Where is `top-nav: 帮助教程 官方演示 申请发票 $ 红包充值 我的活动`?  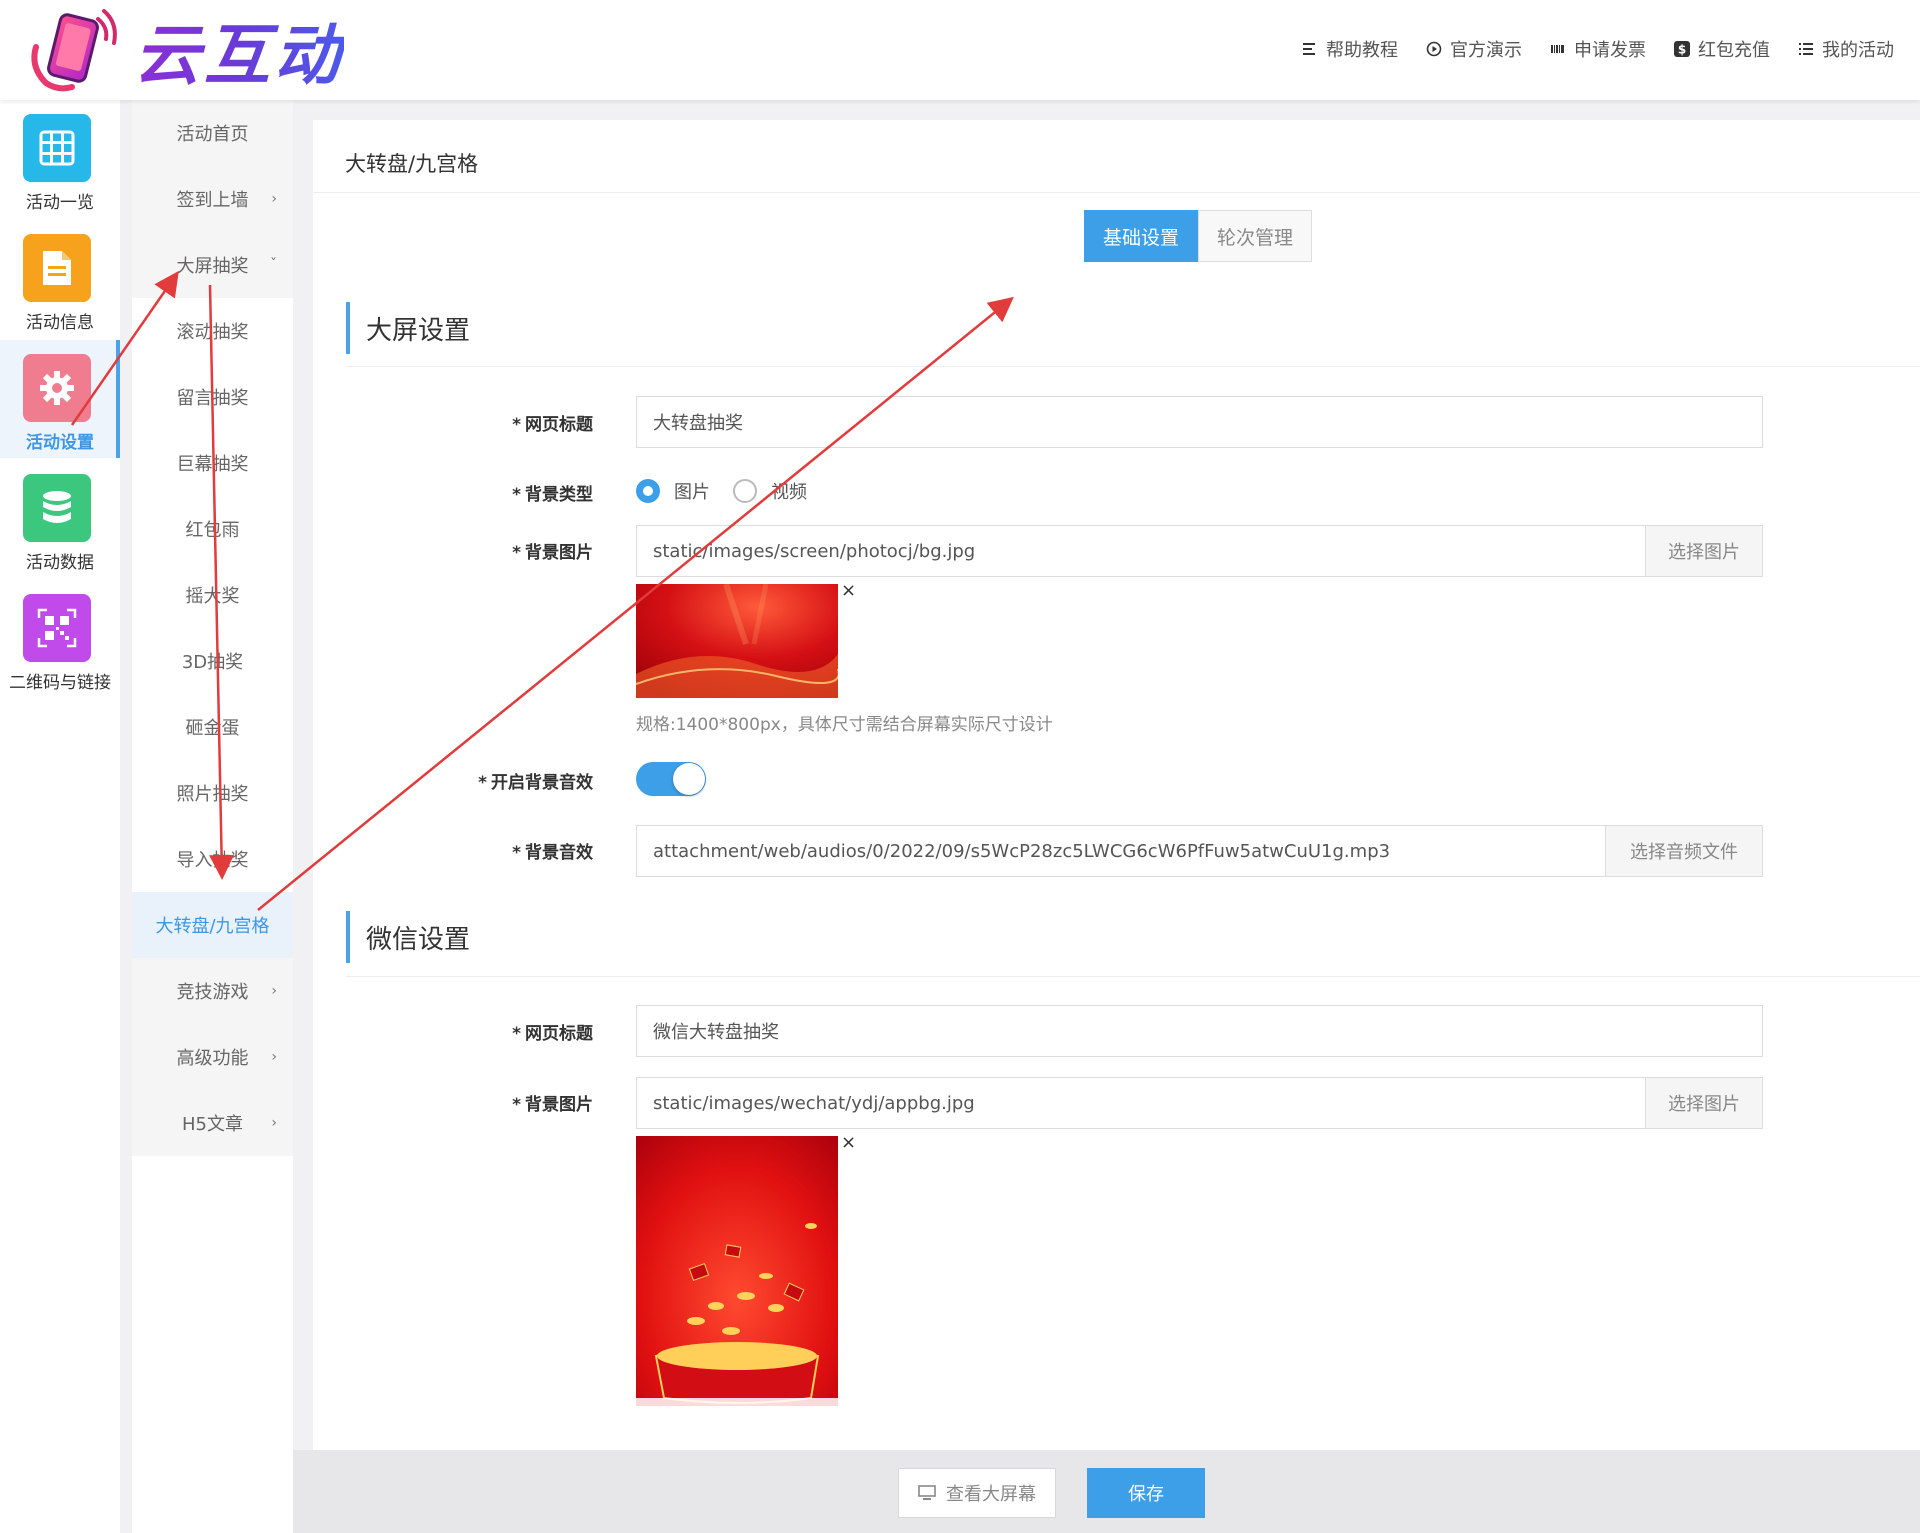
top-nav: 帮助教程 官方演示 申请发票 $ 红包充值 我的活动 is located at coordinates (1598, 49).